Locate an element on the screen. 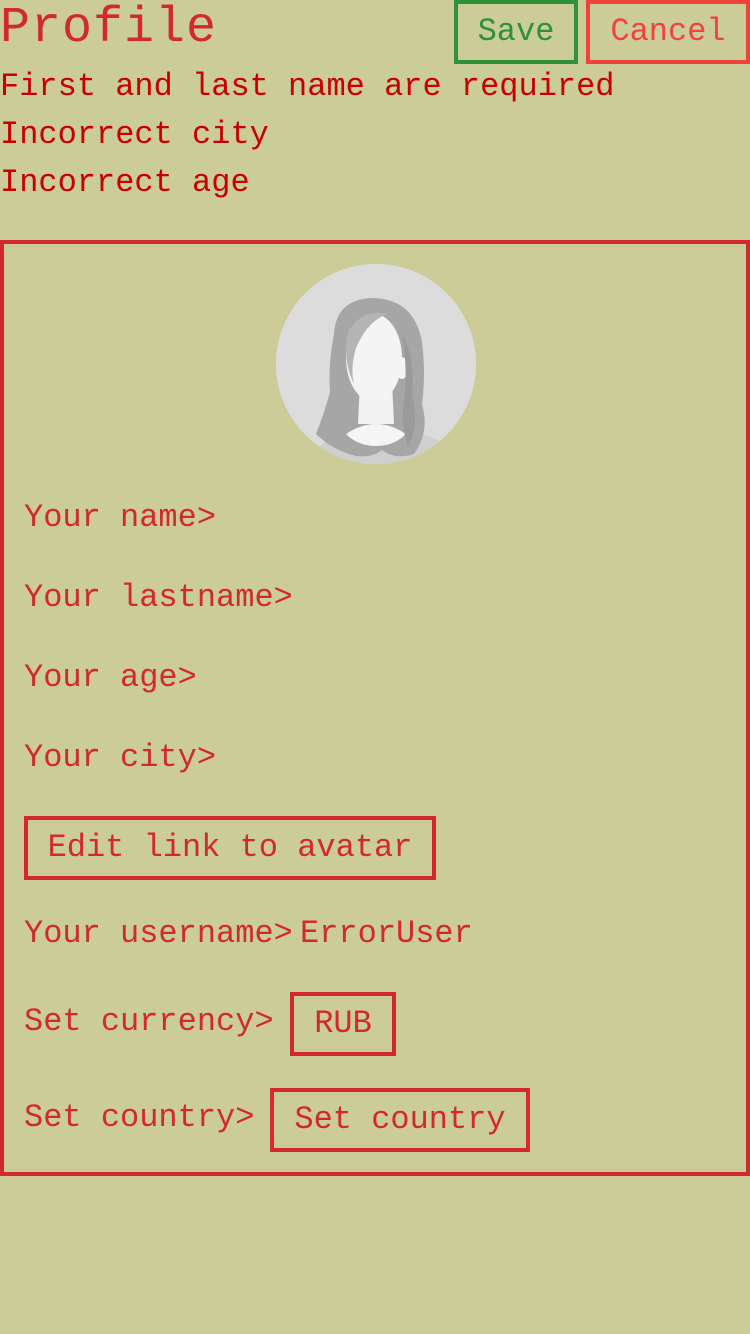  currency-select-button: RUB is located at coordinates (343, 1024).